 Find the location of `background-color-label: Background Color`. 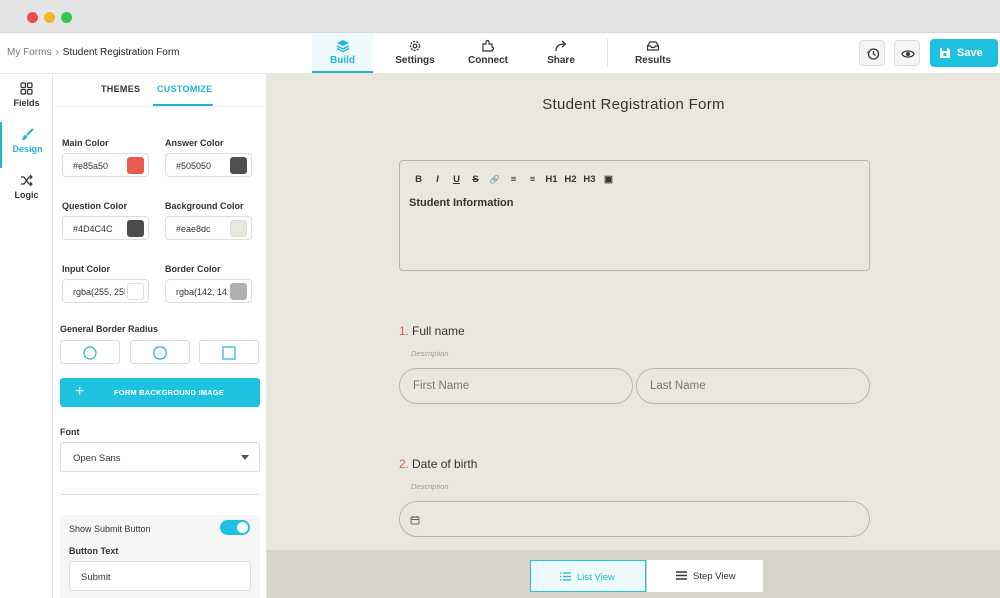

background-color-label: Background Color is located at coordinates (204, 206).